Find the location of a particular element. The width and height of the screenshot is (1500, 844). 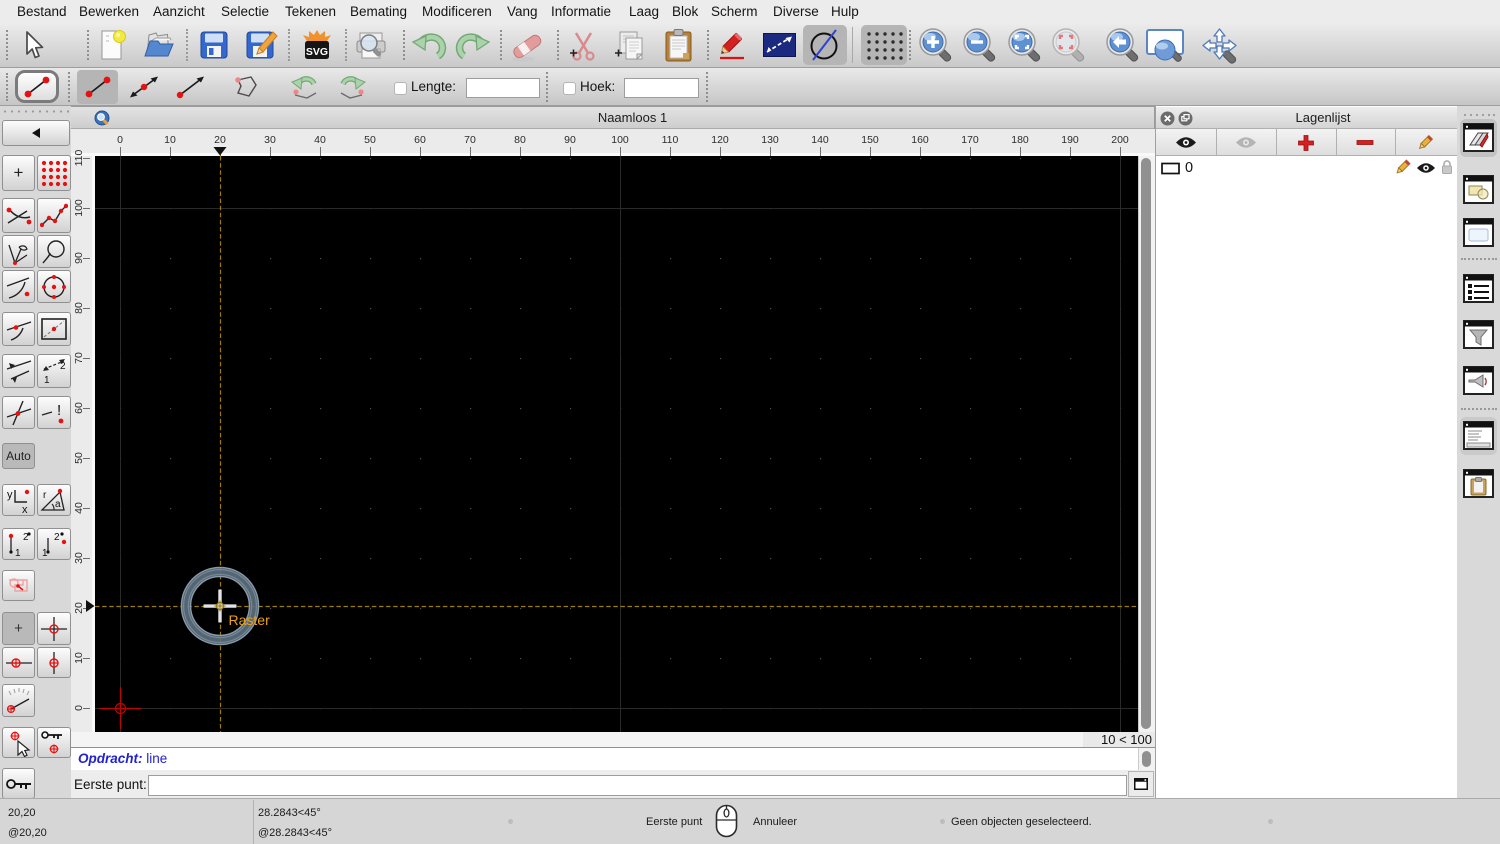

svg-text: 140 is located at coordinates (820, 140).